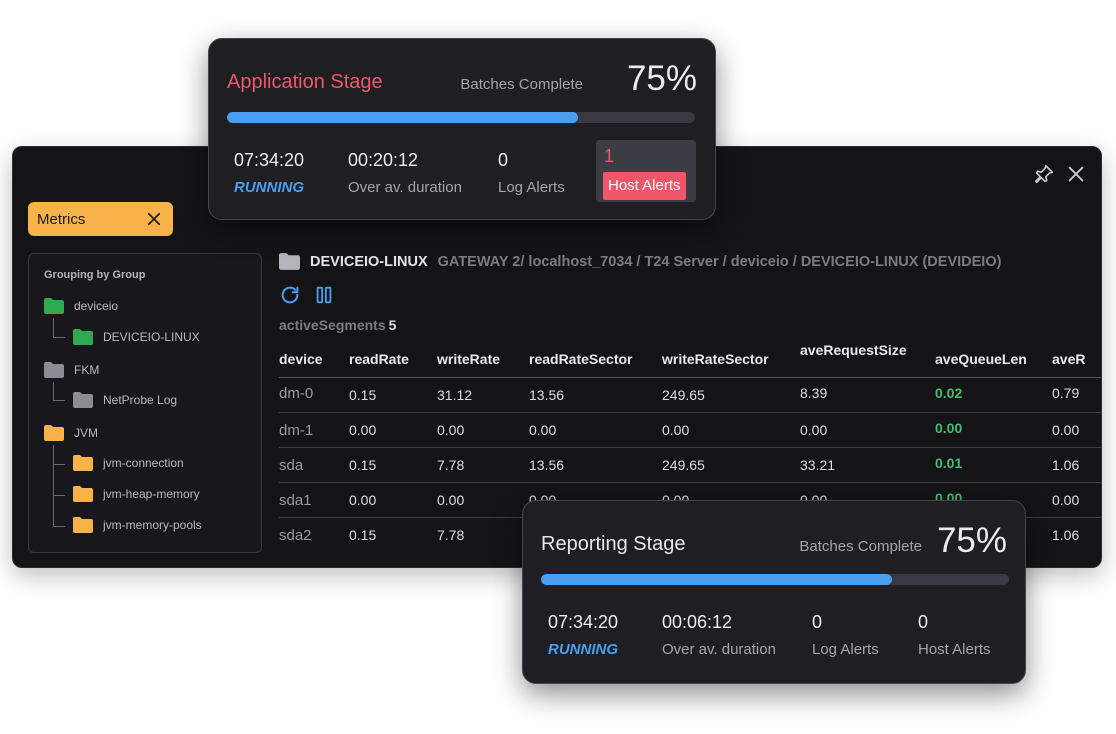 This screenshot has width=1116, height=734. What do you see at coordinates (71, 433) in the screenshot?
I see `tree-node-jvm: JVM` at bounding box center [71, 433].